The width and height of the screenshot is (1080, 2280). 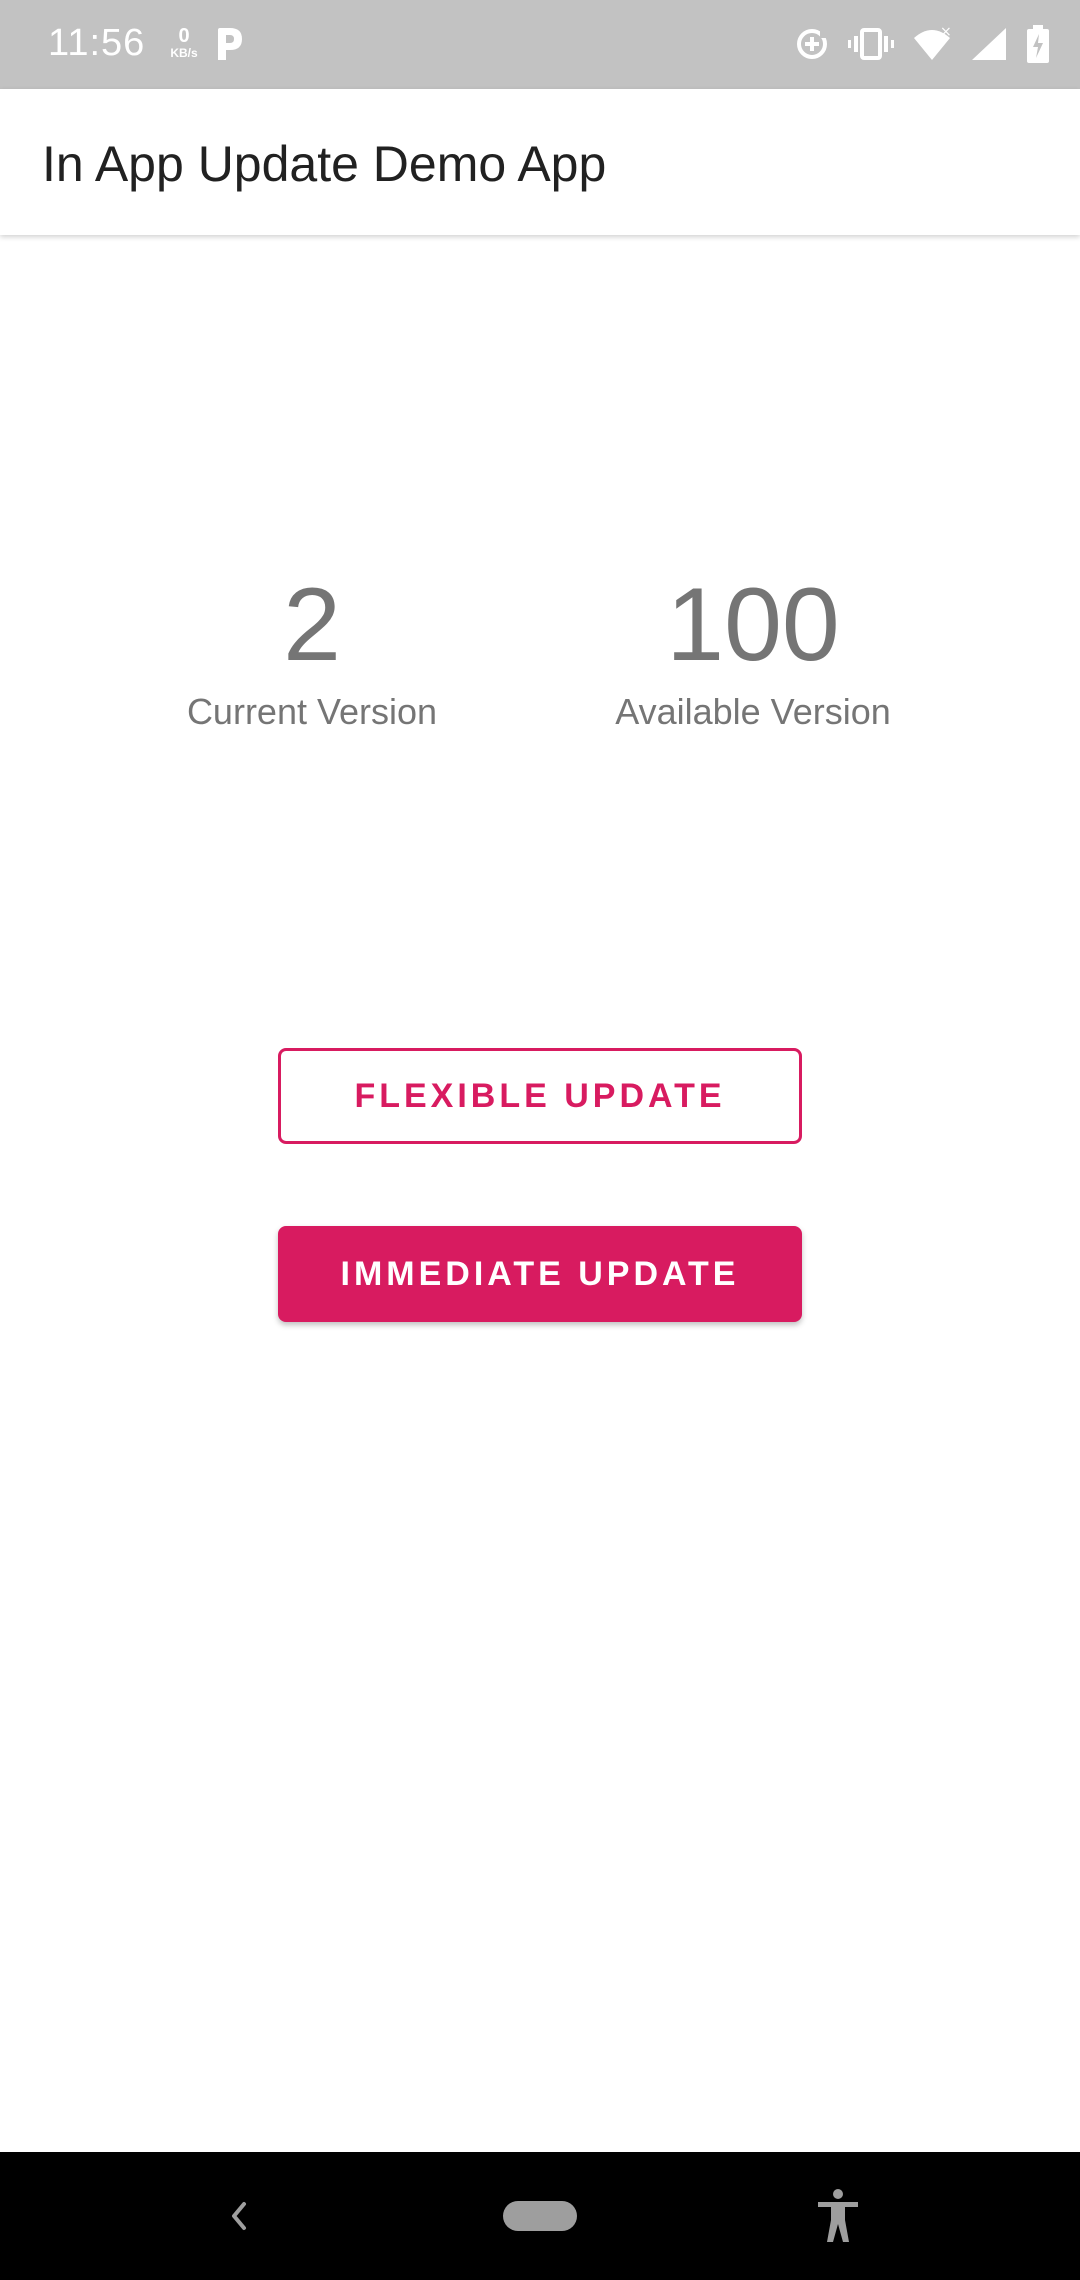 I want to click on current-version-block: 2 Current Version, so click(x=312, y=649).